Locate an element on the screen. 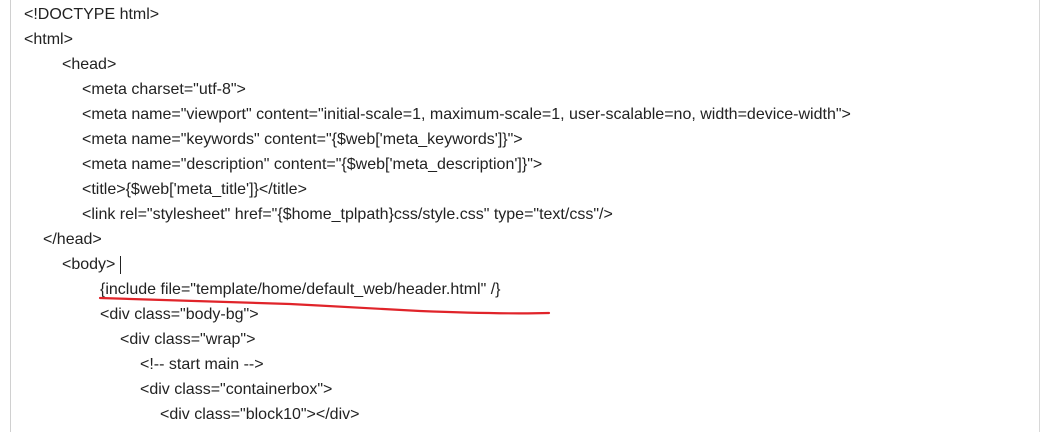 The width and height of the screenshot is (1062, 432). code-line-3: <head> is located at coordinates (89, 64).